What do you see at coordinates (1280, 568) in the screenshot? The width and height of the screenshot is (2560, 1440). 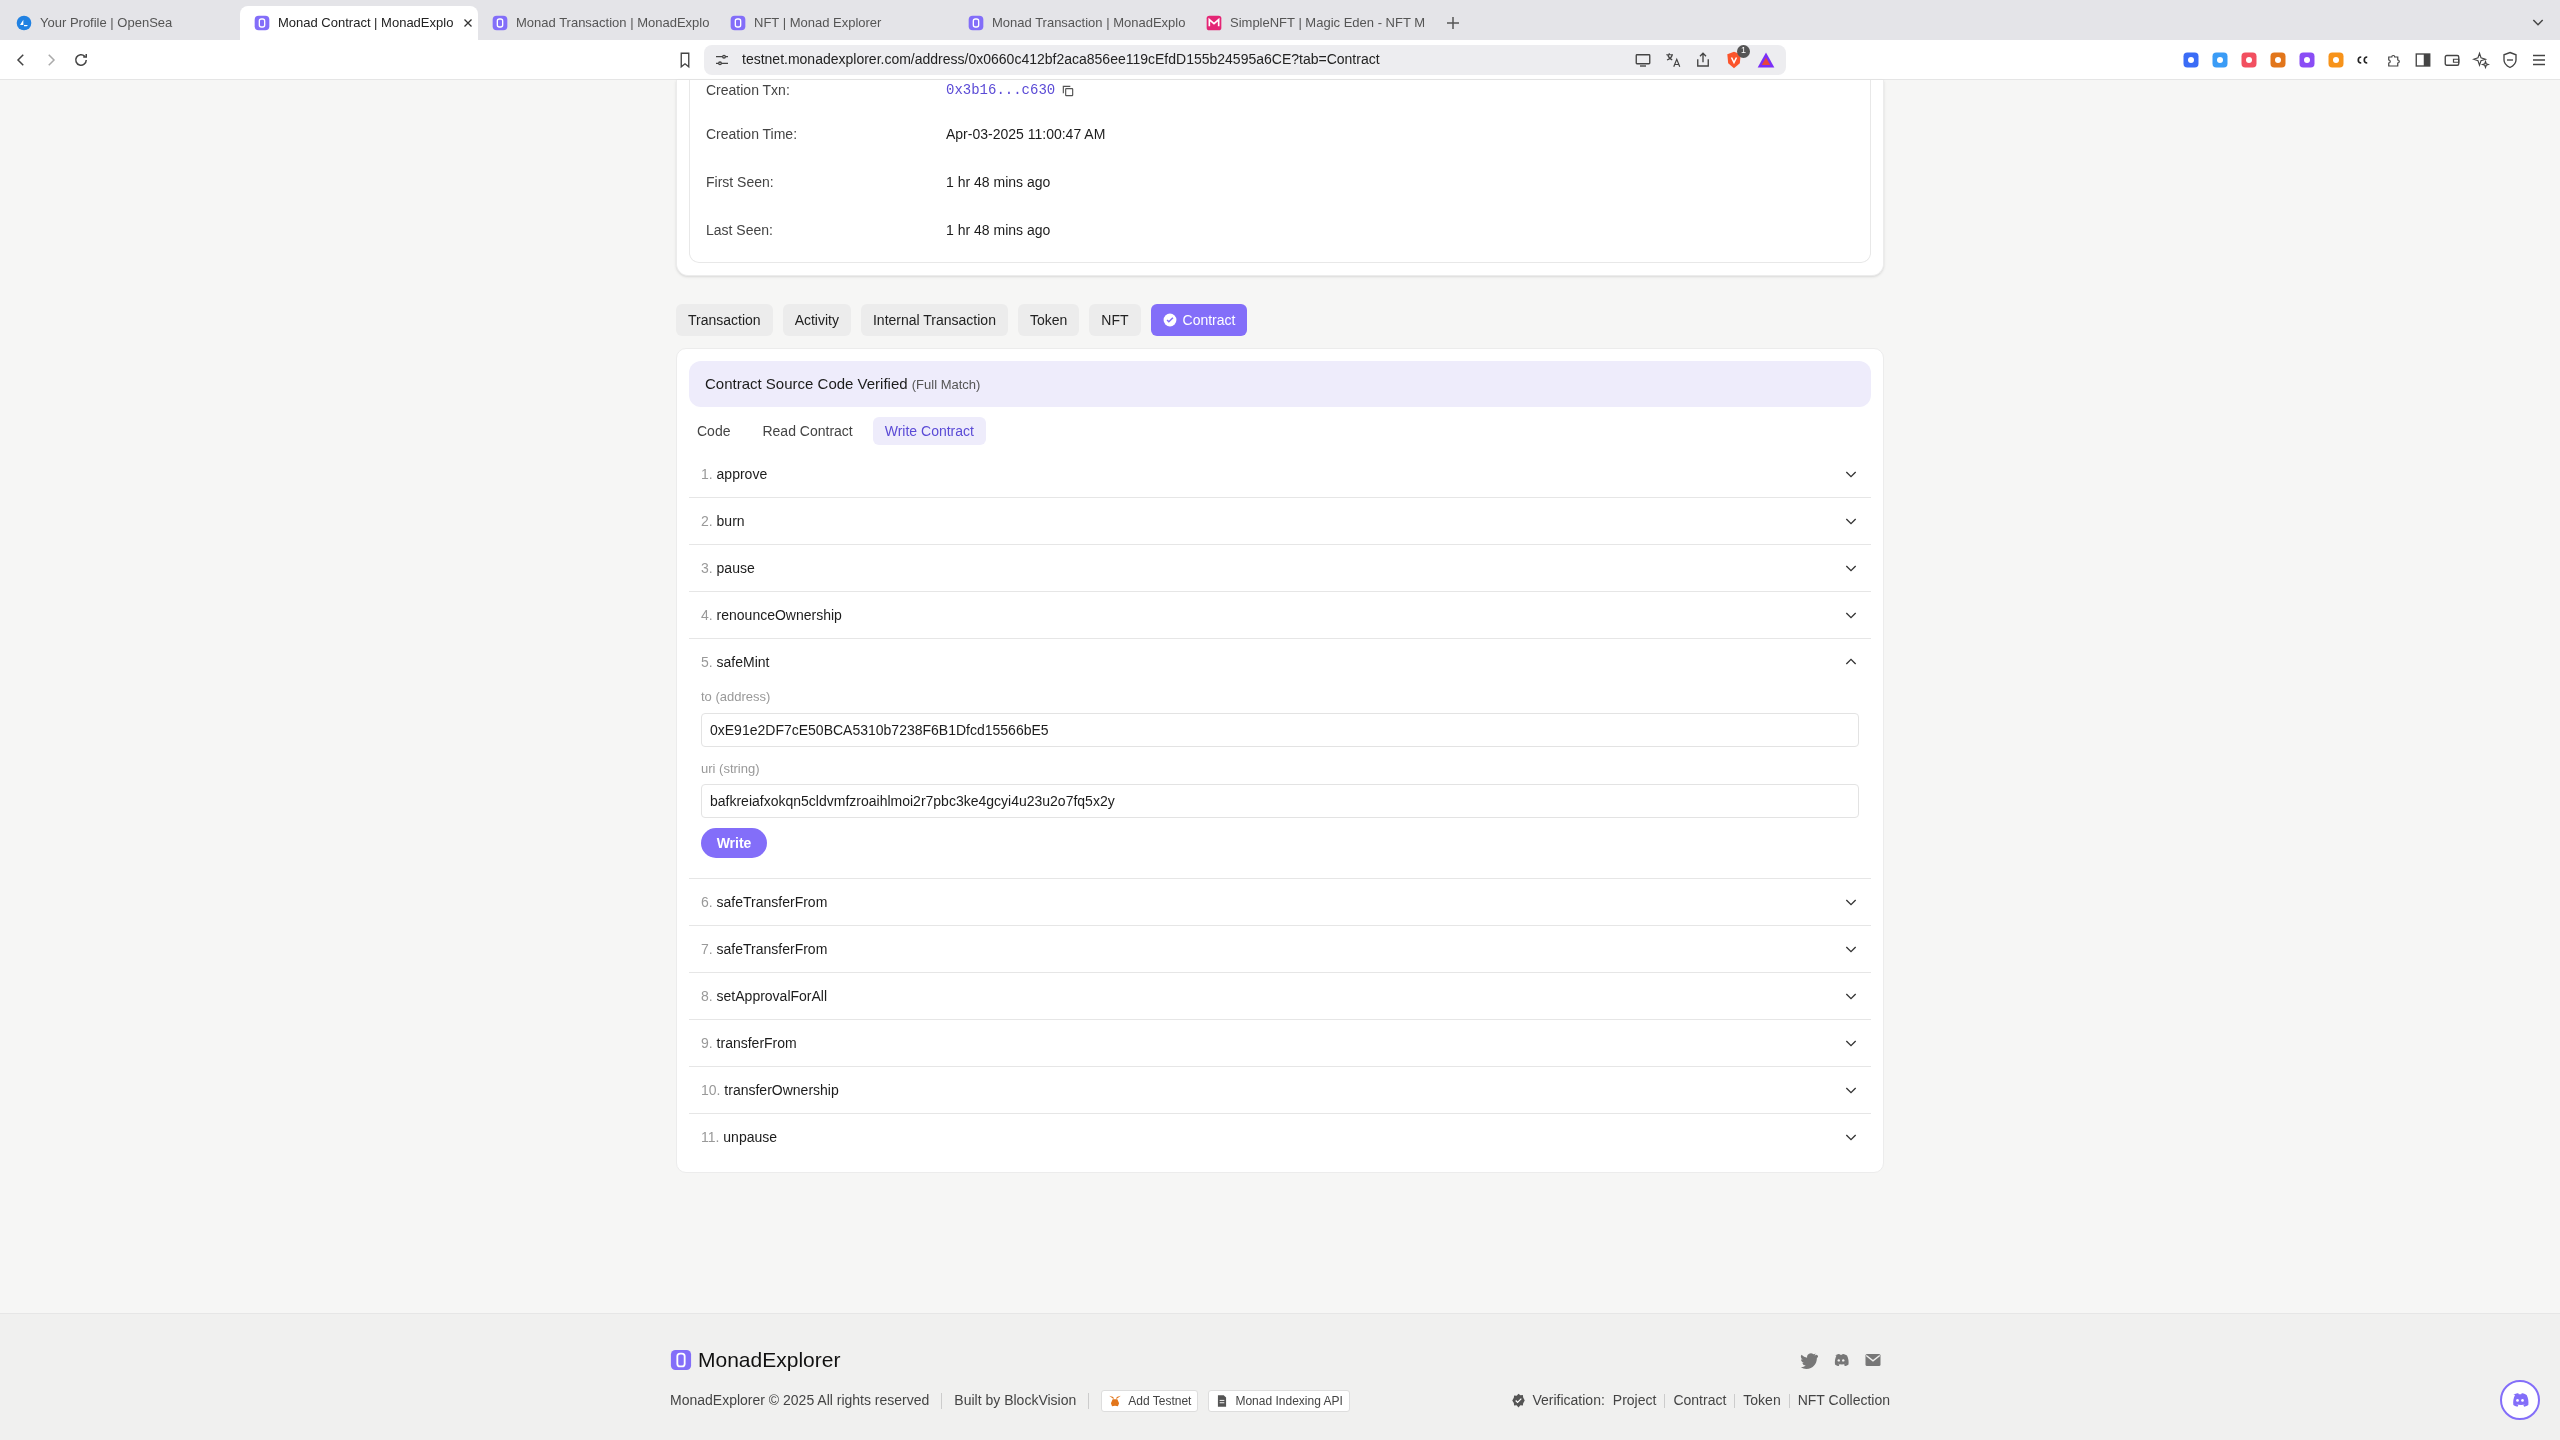 I see `function-row: 3. pause` at bounding box center [1280, 568].